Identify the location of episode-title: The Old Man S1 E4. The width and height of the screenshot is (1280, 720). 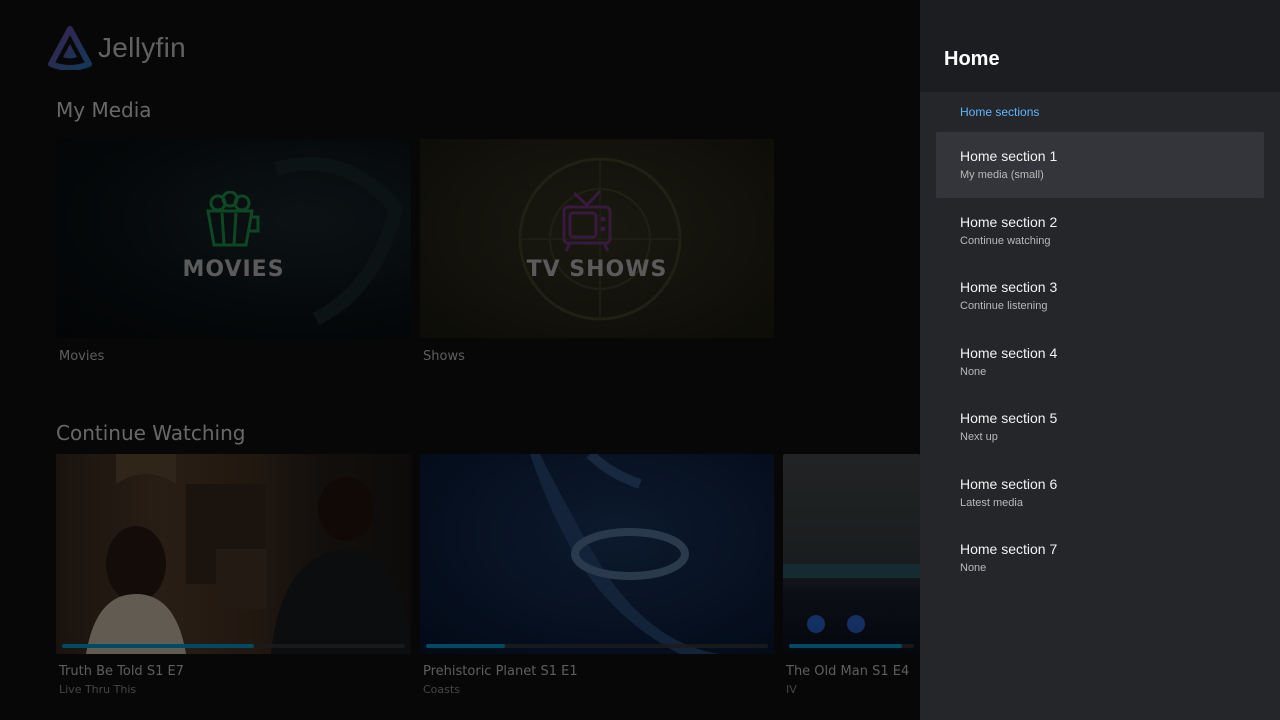
(848, 671).